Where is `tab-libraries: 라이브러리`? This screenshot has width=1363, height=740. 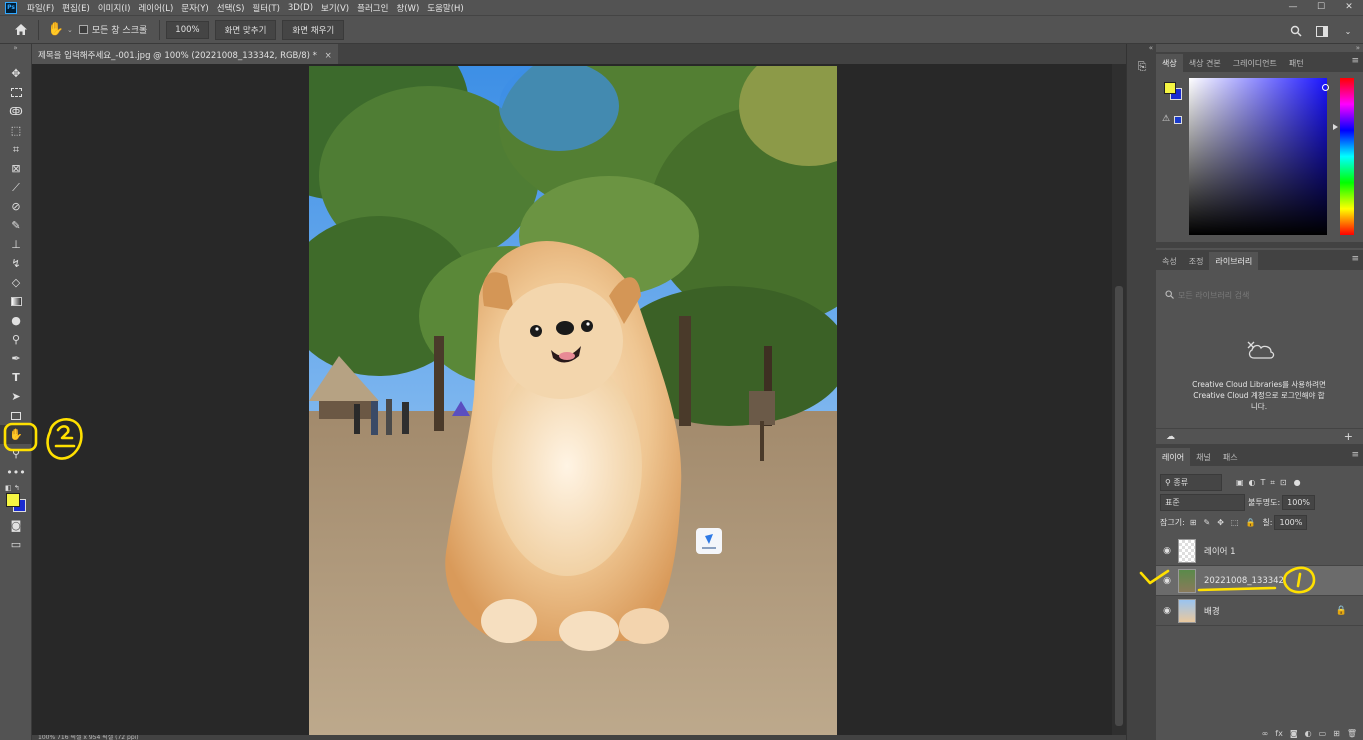
tab-libraries: 라이브러리 is located at coordinates (1234, 261).